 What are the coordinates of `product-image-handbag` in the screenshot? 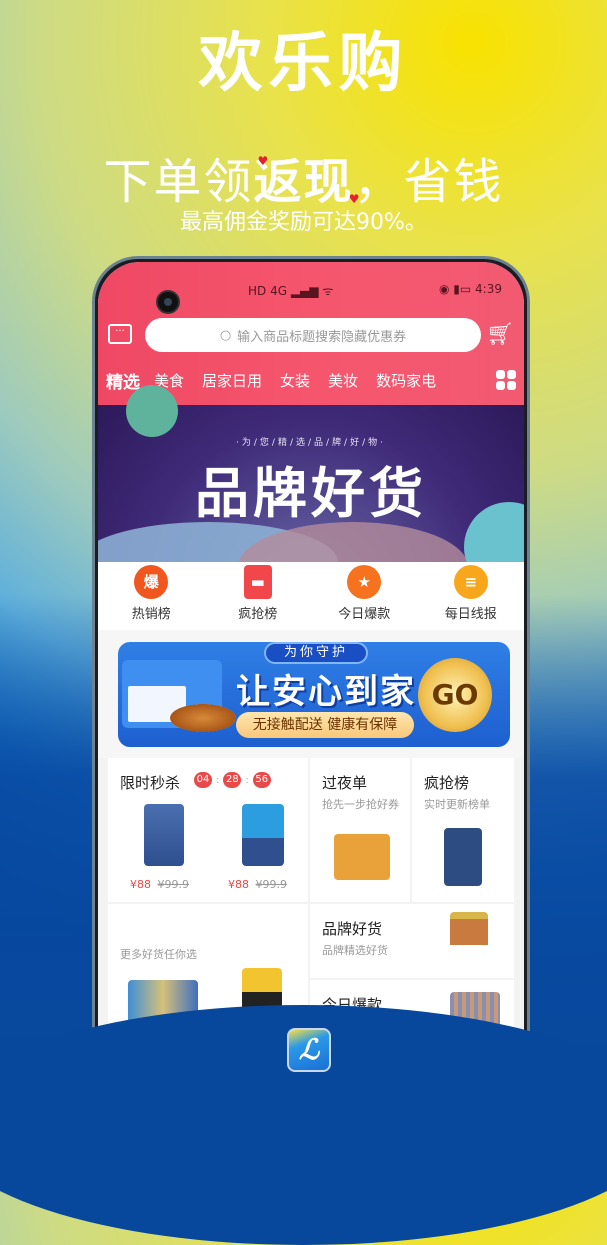 It's located at (362, 857).